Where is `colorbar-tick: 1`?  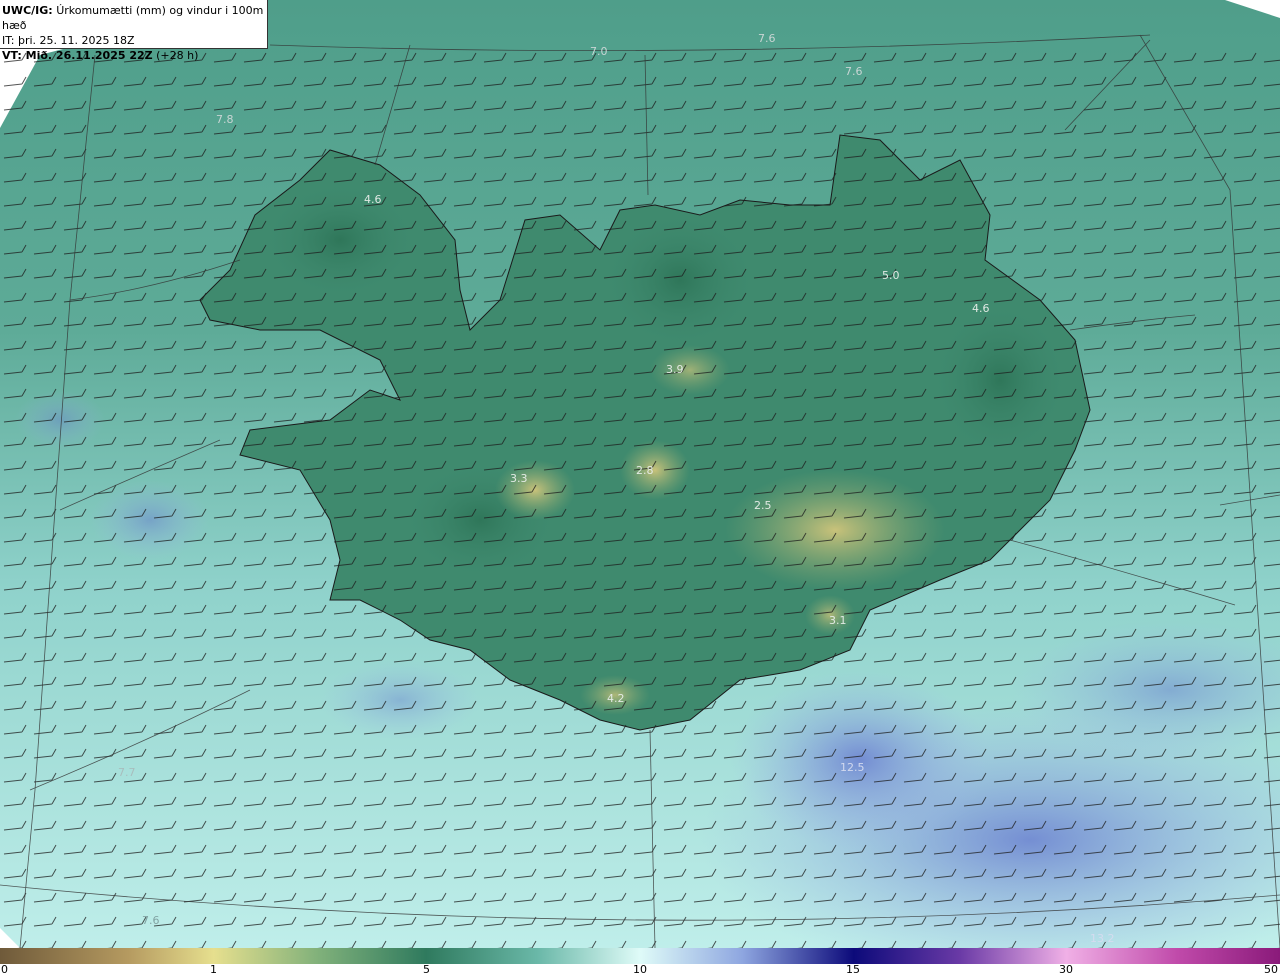
colorbar-tick: 1 is located at coordinates (213, 969).